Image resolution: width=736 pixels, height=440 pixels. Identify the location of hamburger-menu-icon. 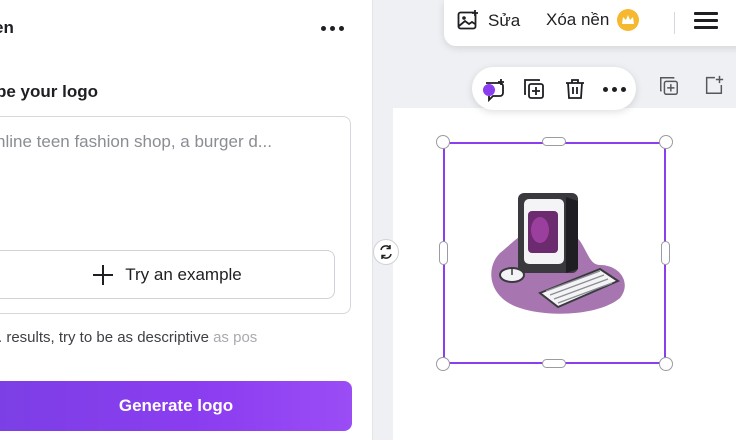
(706, 22).